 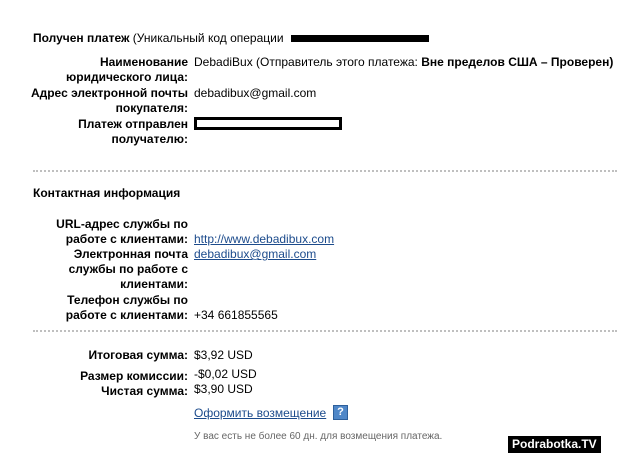 What do you see at coordinates (126, 307) in the screenshot?
I see `service-phone-label: Телефон службы по работе с клиентами:` at bounding box center [126, 307].